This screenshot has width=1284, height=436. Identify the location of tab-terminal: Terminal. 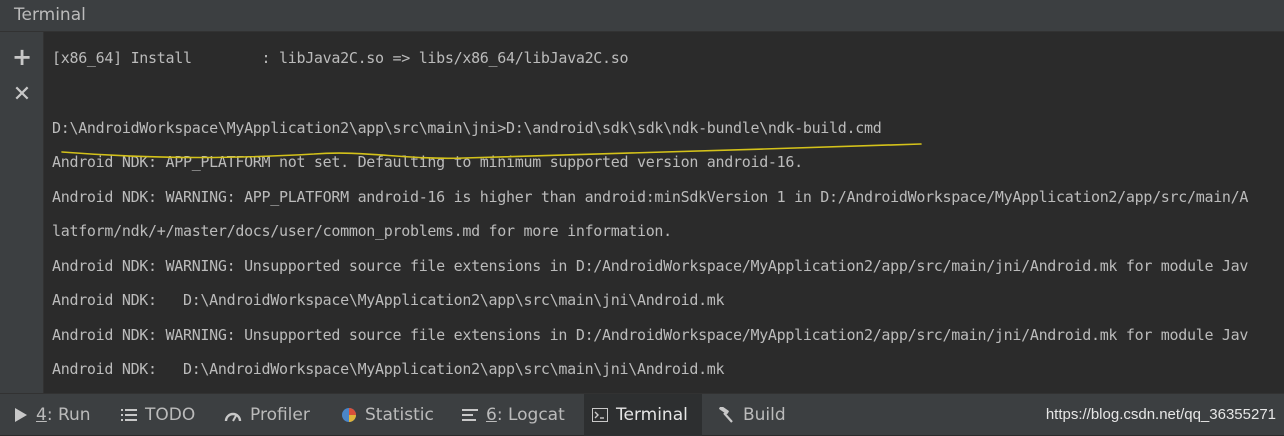
(643, 415).